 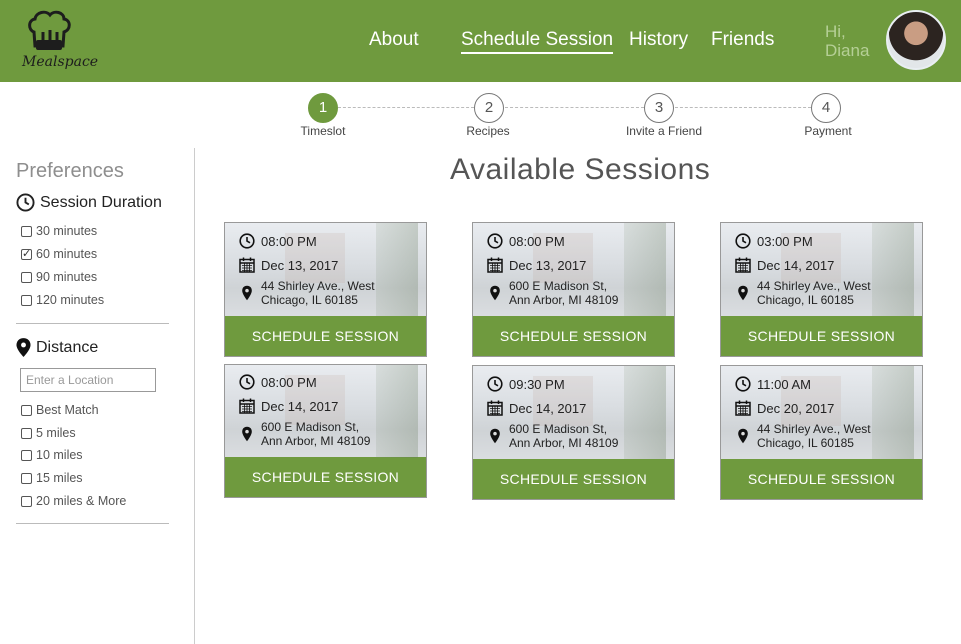 What do you see at coordinates (847, 41) in the screenshot?
I see `user-greeting: Hi, Diana` at bounding box center [847, 41].